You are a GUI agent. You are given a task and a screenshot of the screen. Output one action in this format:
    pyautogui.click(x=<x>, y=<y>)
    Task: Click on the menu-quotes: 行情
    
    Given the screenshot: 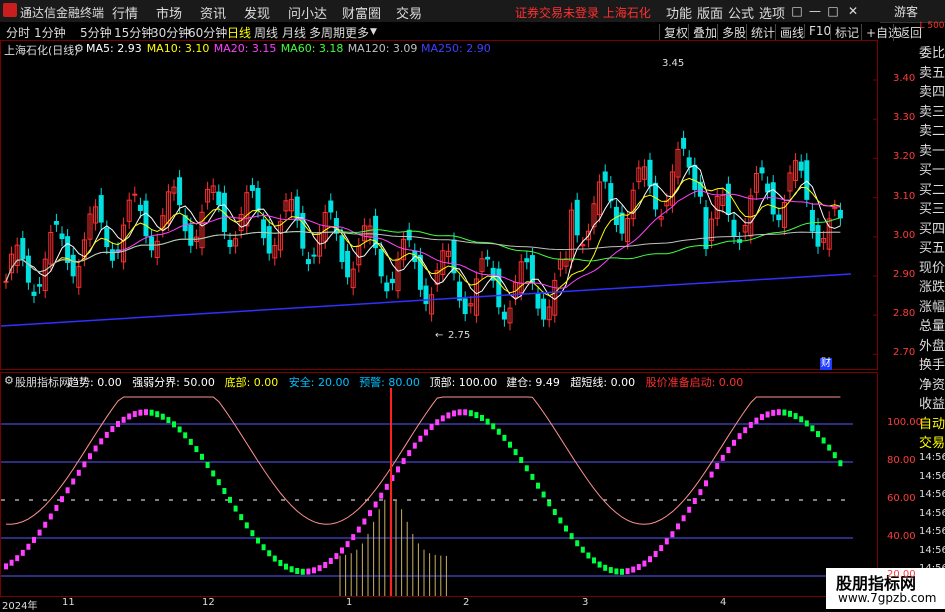 What is the action you would take?
    pyautogui.click(x=125, y=12)
    